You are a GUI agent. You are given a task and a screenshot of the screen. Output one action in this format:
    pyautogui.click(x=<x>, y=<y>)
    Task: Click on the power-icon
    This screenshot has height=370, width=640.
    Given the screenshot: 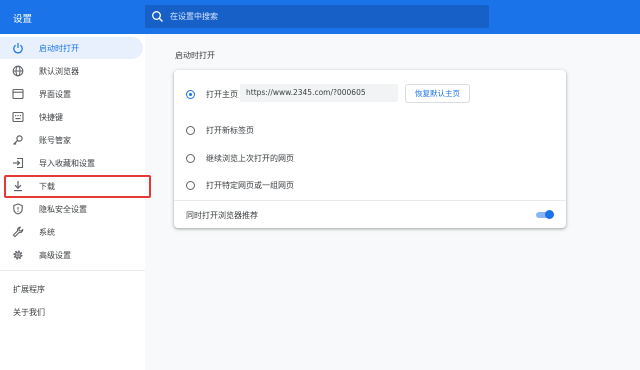 What is the action you would take?
    pyautogui.click(x=18, y=48)
    